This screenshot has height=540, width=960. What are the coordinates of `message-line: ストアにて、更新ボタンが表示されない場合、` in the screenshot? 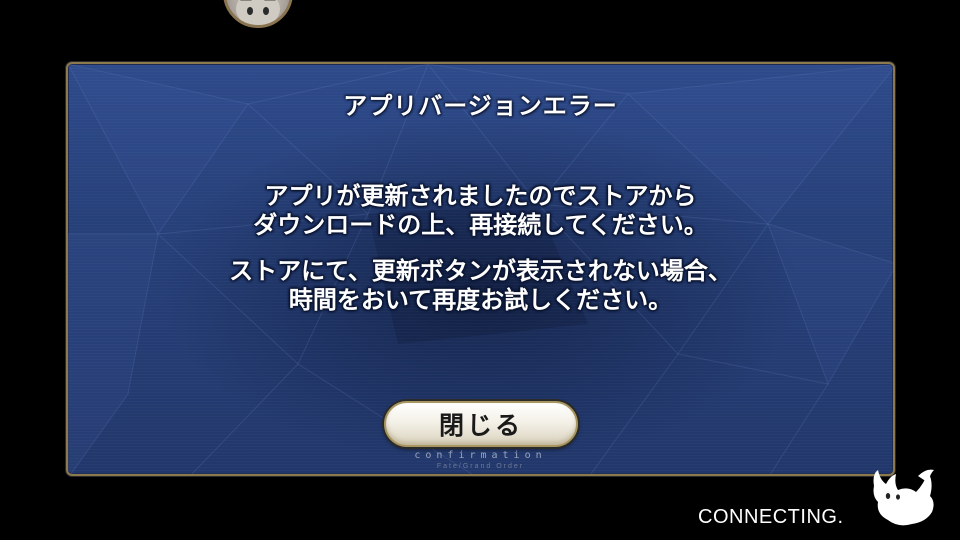 It's located at (480, 271).